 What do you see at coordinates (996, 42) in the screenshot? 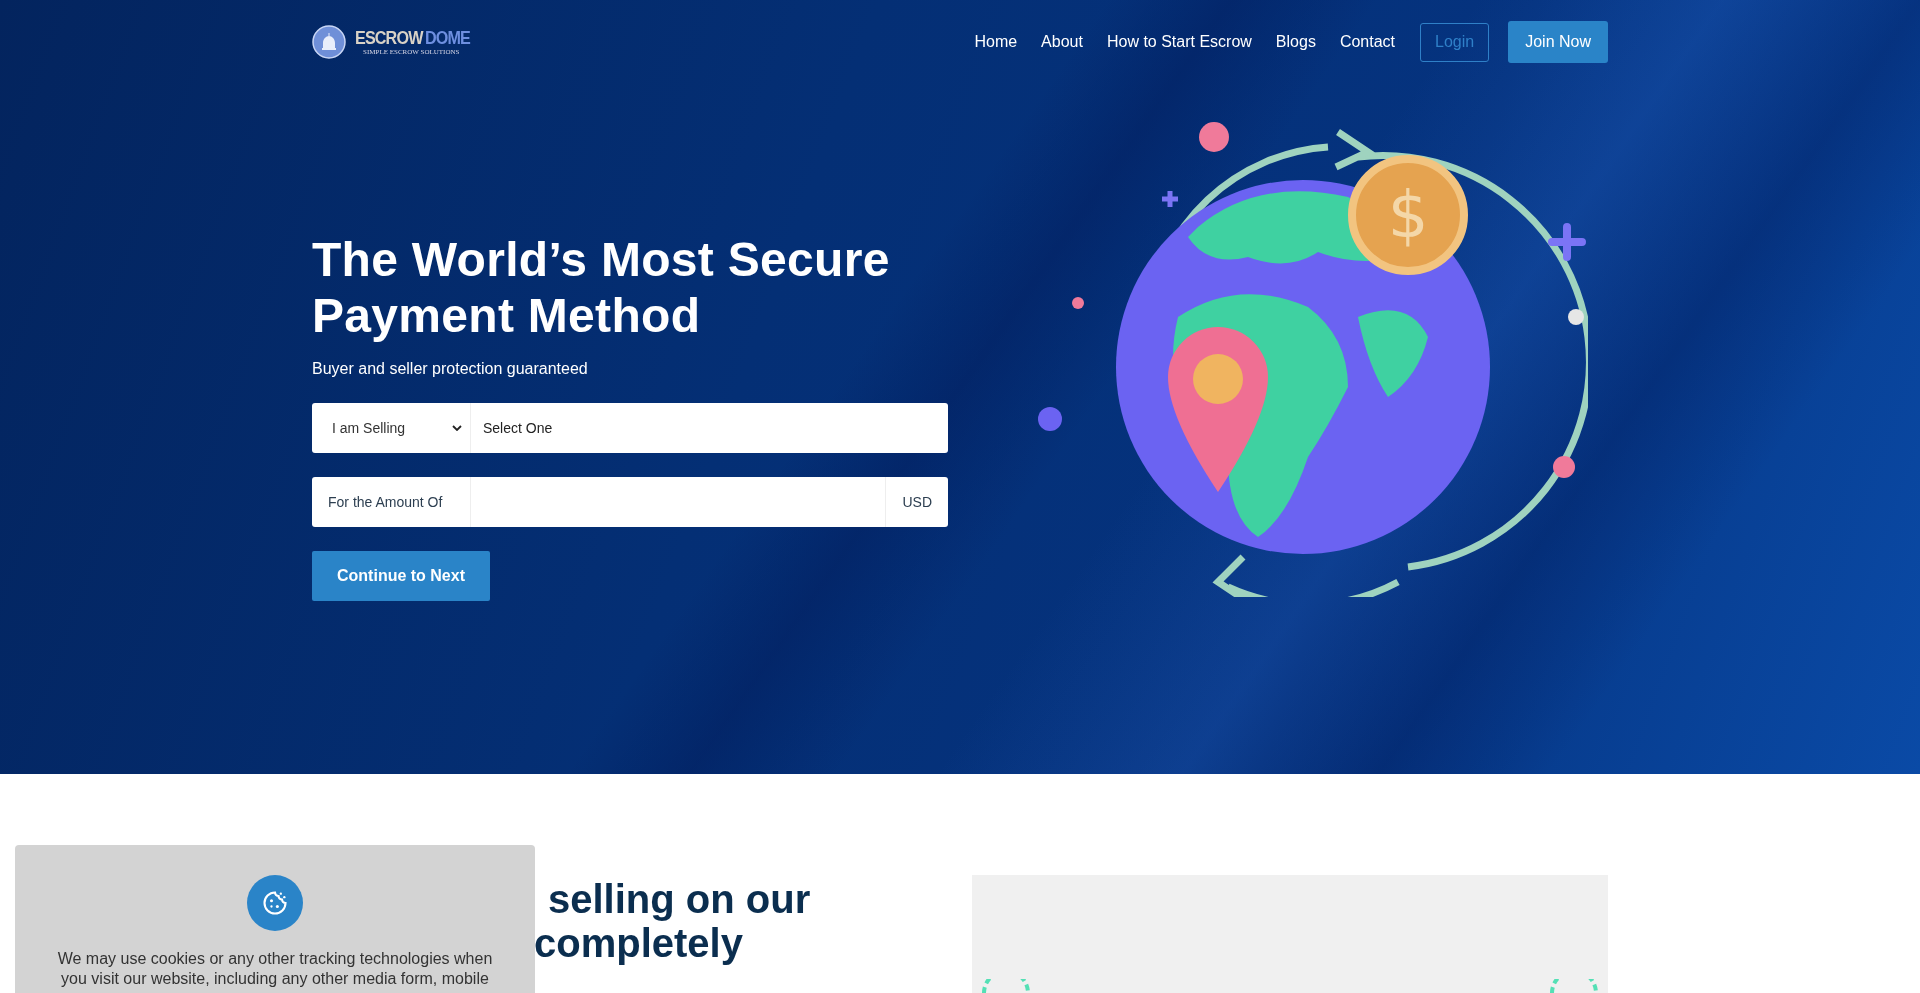
I see `nav-link: Home` at bounding box center [996, 42].